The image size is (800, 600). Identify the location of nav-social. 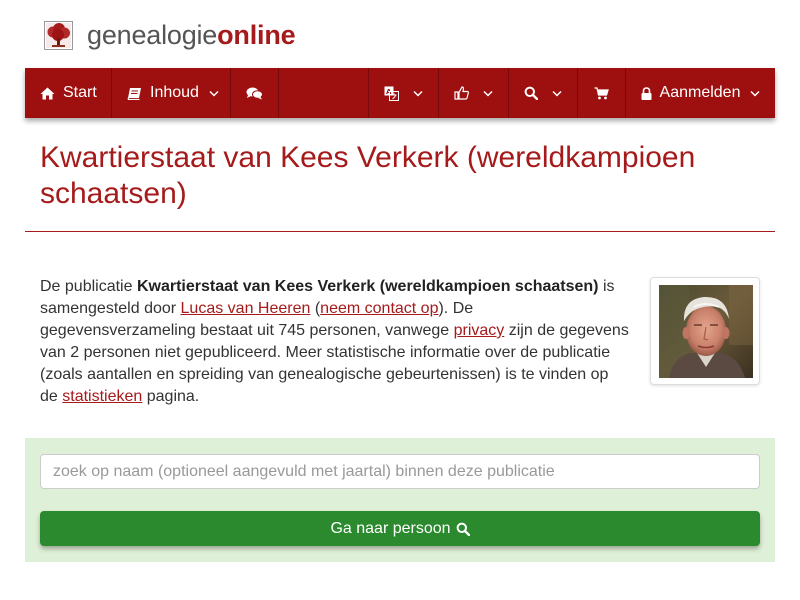
(474, 93).